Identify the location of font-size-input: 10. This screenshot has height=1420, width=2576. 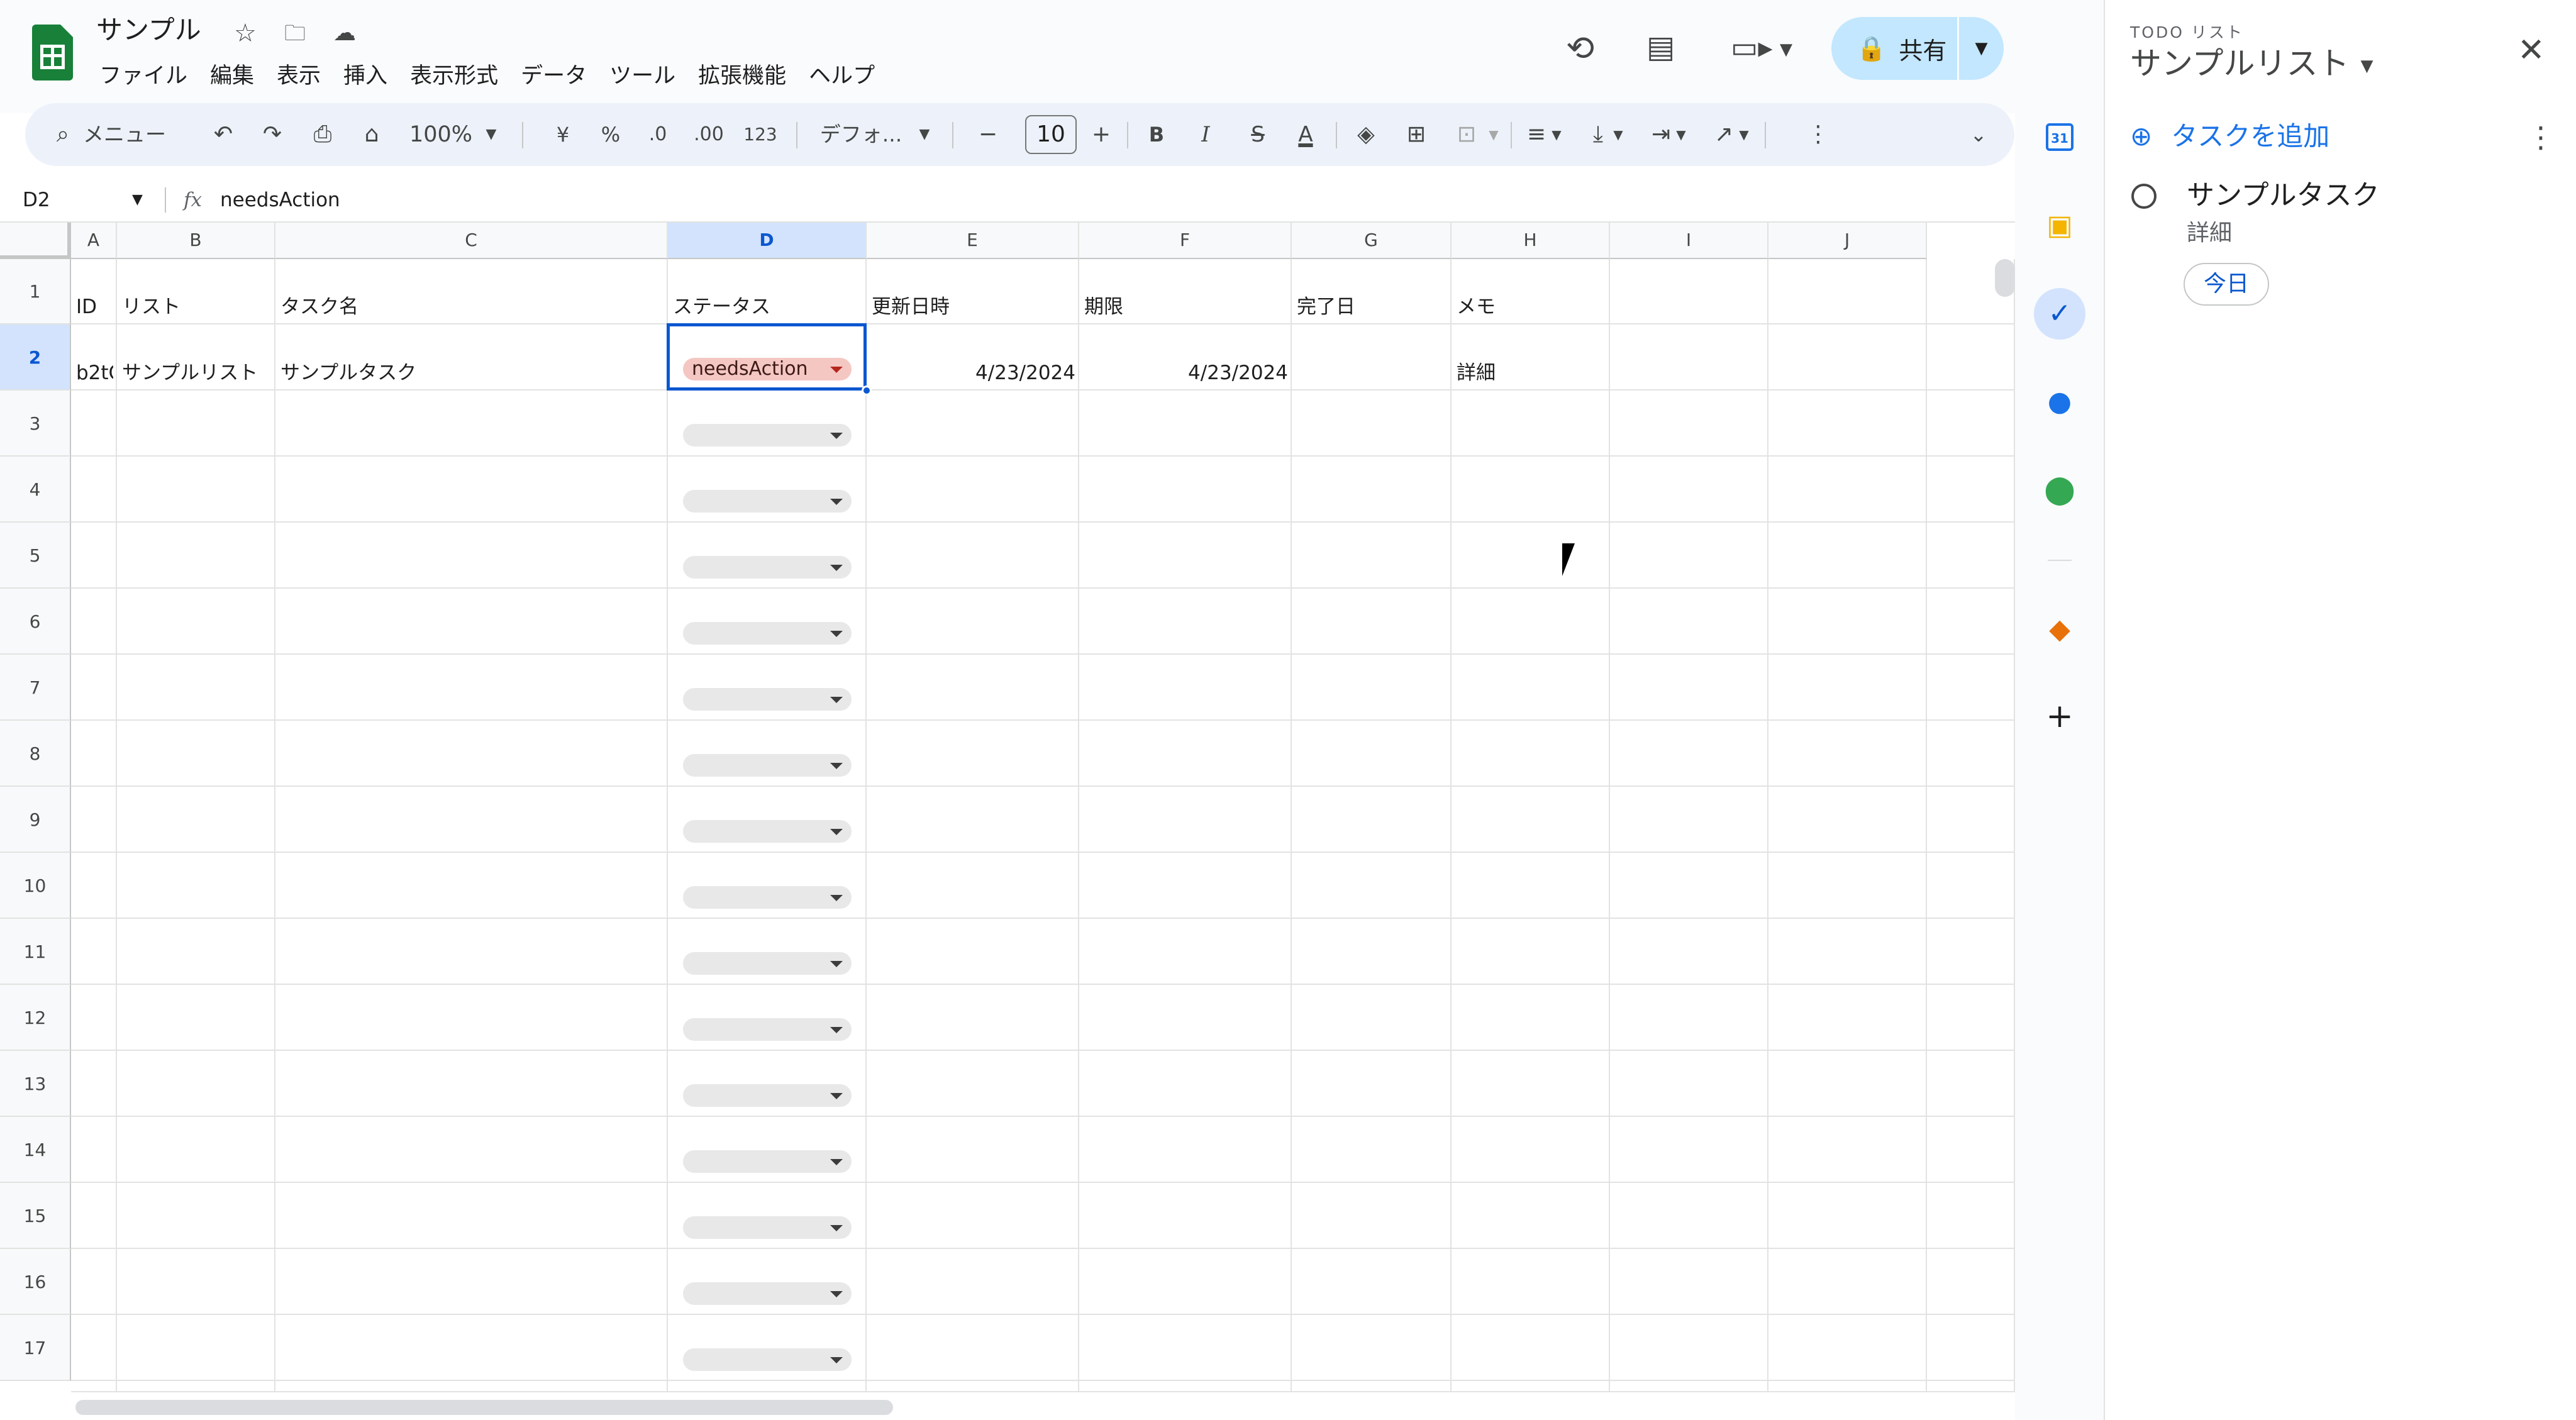
(1051, 134).